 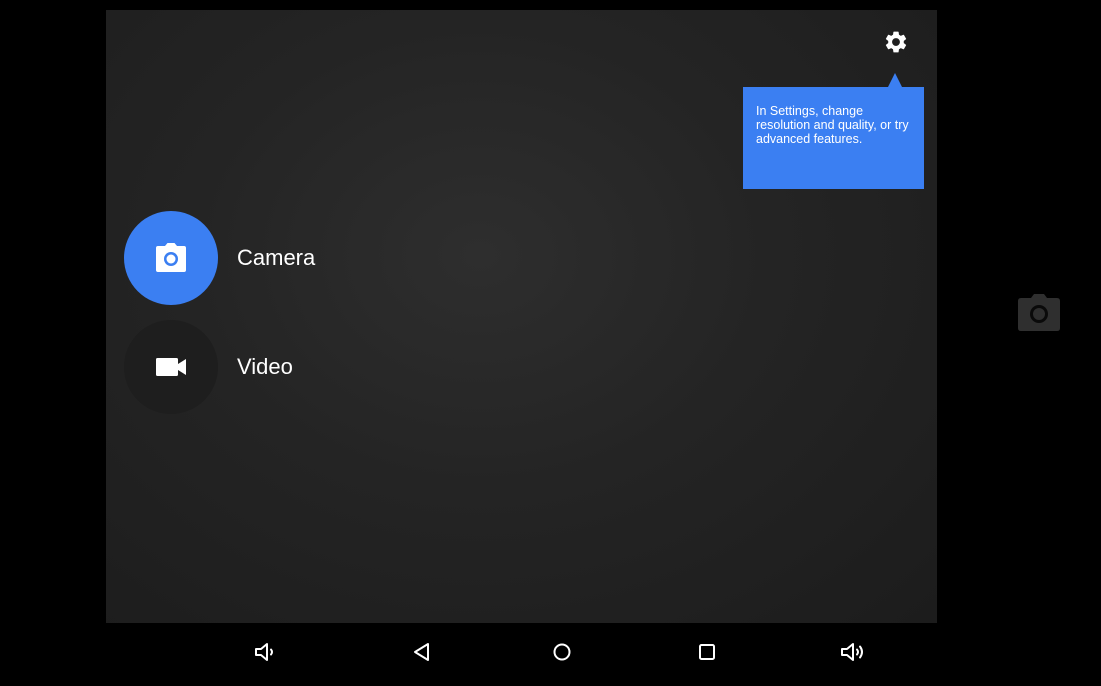 I want to click on recents-icon, so click(x=707, y=652).